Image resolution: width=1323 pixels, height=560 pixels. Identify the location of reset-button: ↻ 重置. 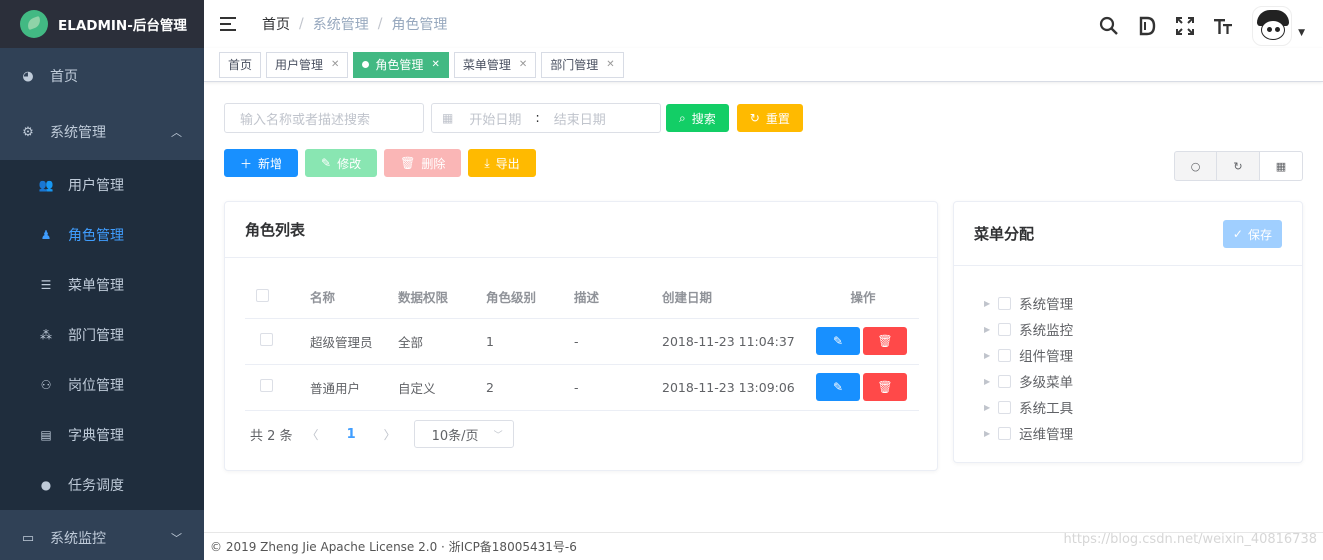
(769, 118).